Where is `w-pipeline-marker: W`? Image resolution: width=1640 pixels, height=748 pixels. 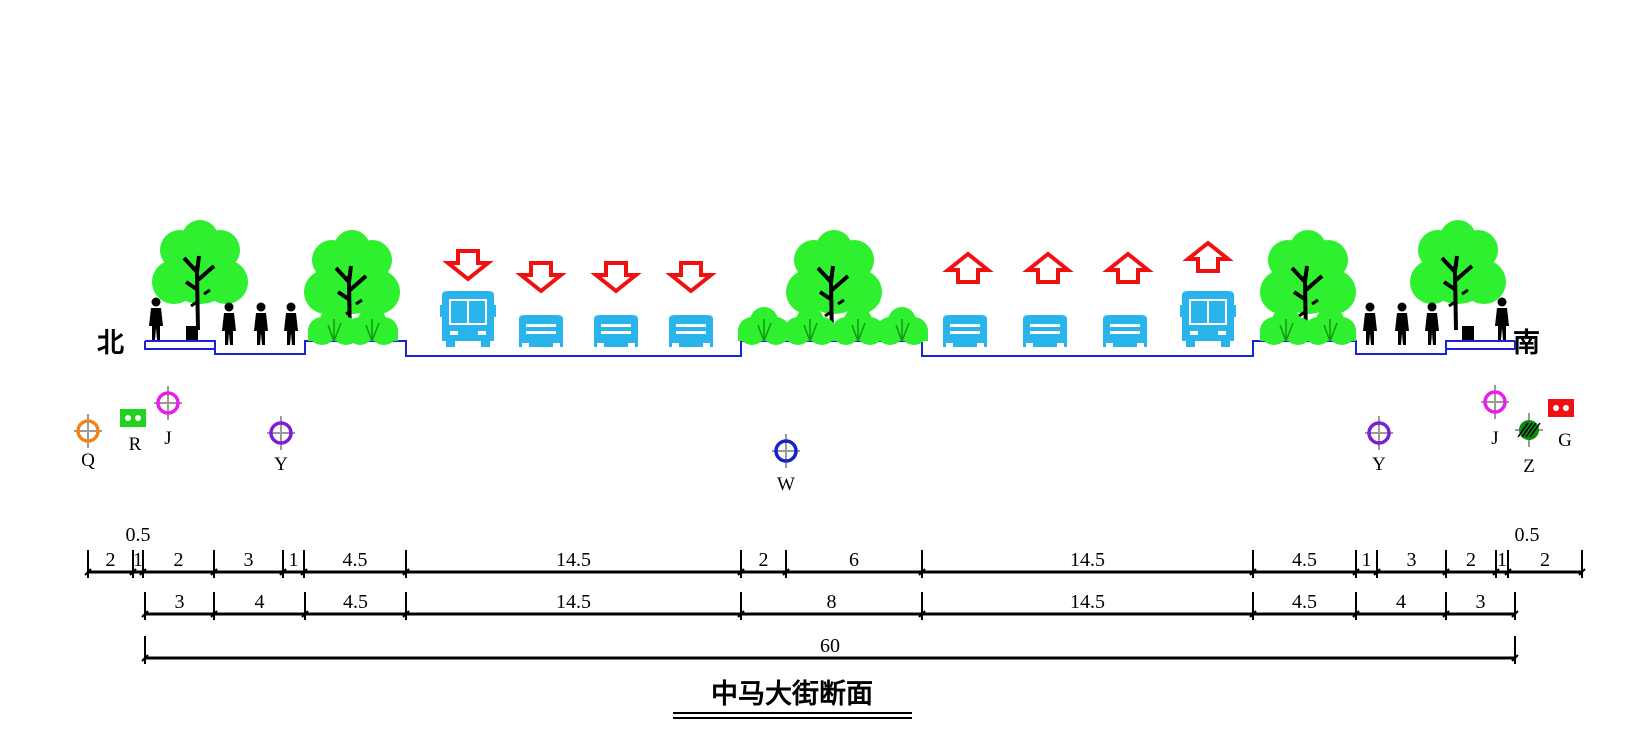 w-pipeline-marker: W is located at coordinates (786, 464).